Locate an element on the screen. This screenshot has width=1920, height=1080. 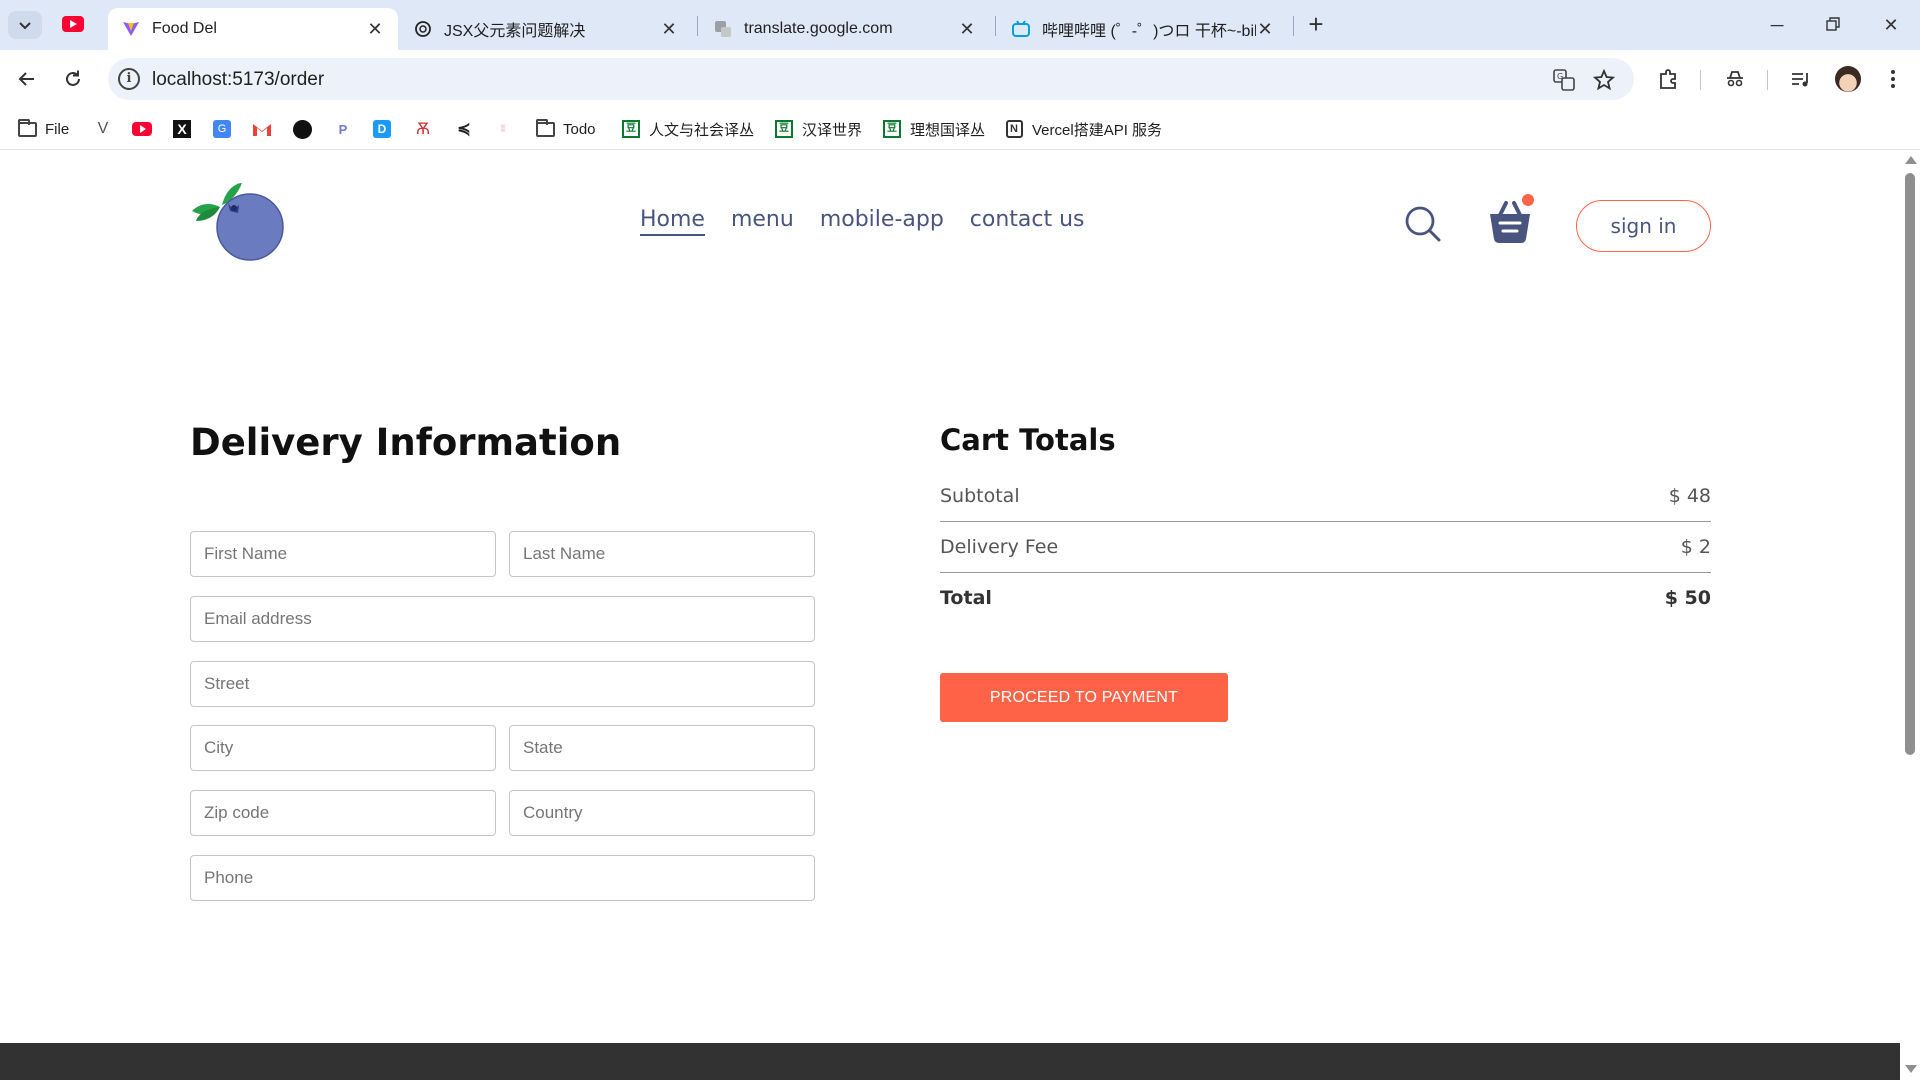
bookmark-github is located at coordinates (302, 129).